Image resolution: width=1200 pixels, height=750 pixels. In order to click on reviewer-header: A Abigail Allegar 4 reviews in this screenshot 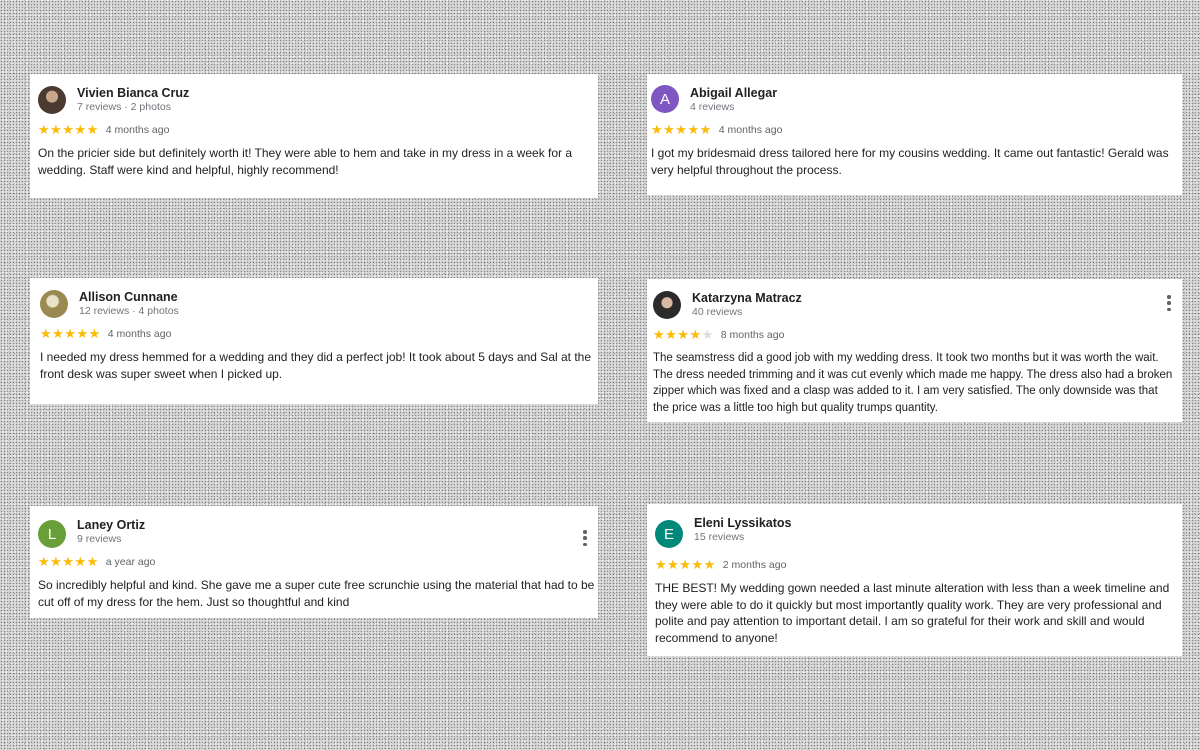, I will do `click(916, 101)`.